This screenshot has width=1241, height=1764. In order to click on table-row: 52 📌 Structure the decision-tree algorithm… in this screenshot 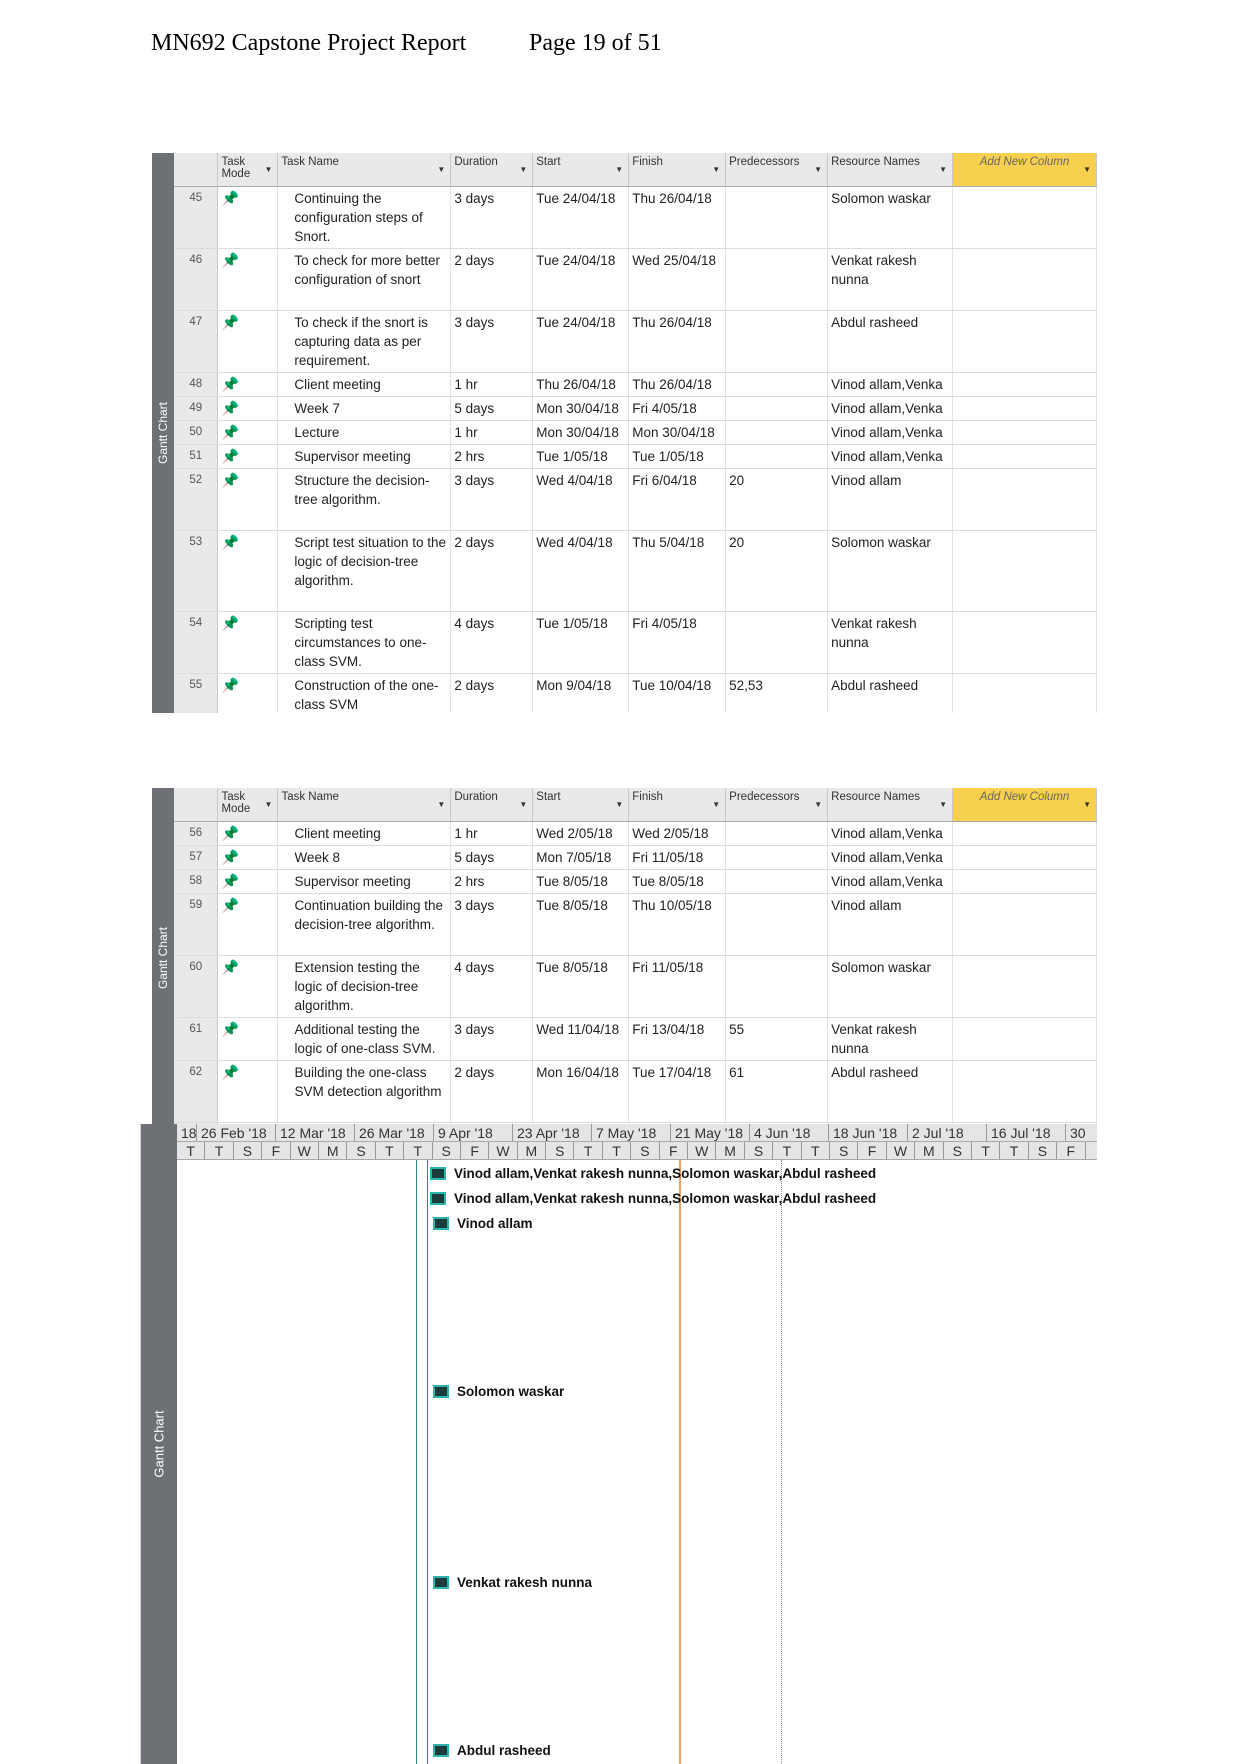, I will do `click(635, 499)`.